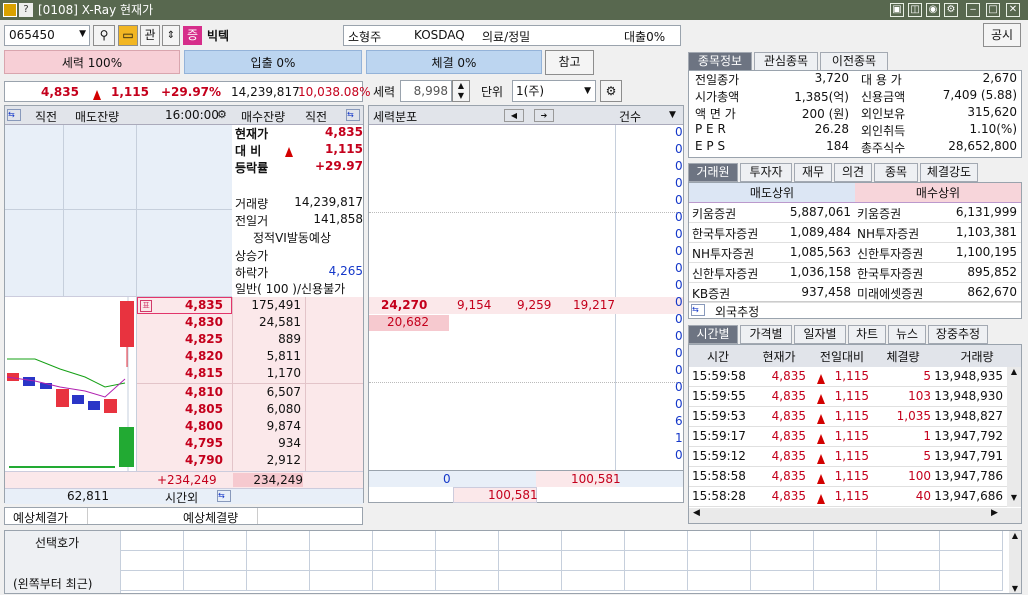  I want to click on help-icon: ?, so click(26, 10).